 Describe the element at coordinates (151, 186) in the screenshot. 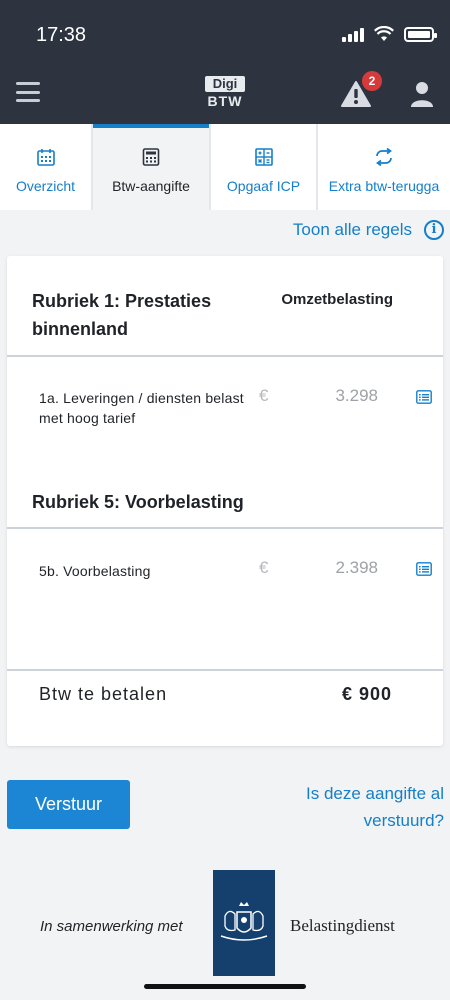

I see `tab-label: Btw-aangifte` at that location.